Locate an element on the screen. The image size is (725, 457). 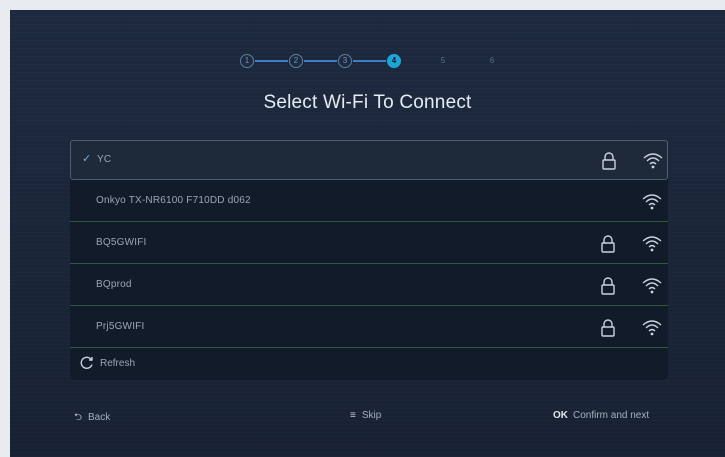
wifi-network-item: BQprod is located at coordinates (369, 286).